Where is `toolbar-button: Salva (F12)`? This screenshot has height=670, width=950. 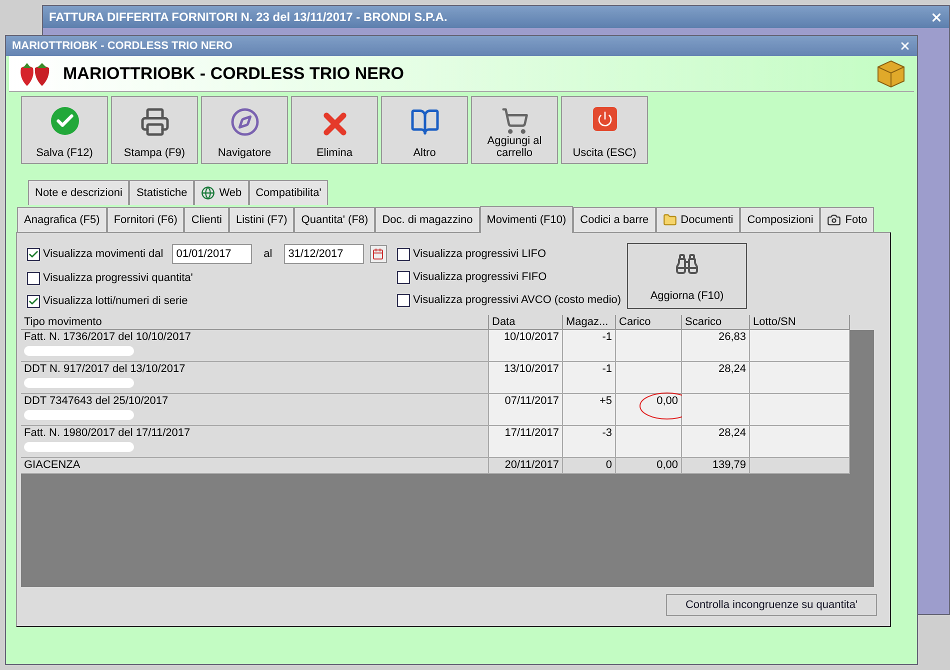
toolbar-button: Salva (F12) is located at coordinates (64, 130).